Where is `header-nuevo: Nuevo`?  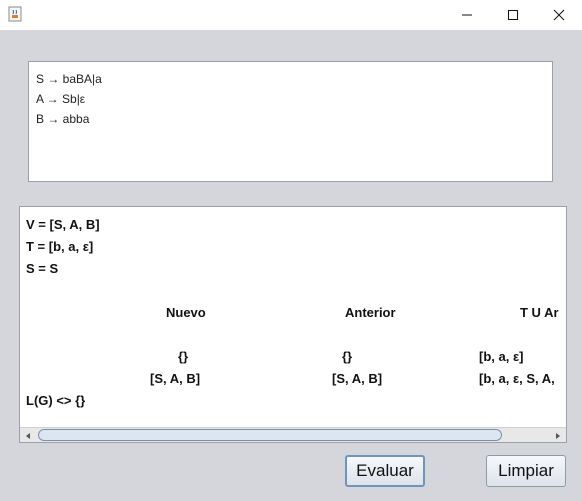 header-nuevo: Nuevo is located at coordinates (186, 312).